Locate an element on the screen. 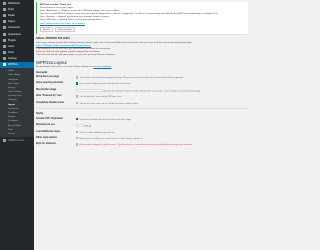 This screenshot has height=250, width=320. settings-icon is located at coordinates (4, 59).